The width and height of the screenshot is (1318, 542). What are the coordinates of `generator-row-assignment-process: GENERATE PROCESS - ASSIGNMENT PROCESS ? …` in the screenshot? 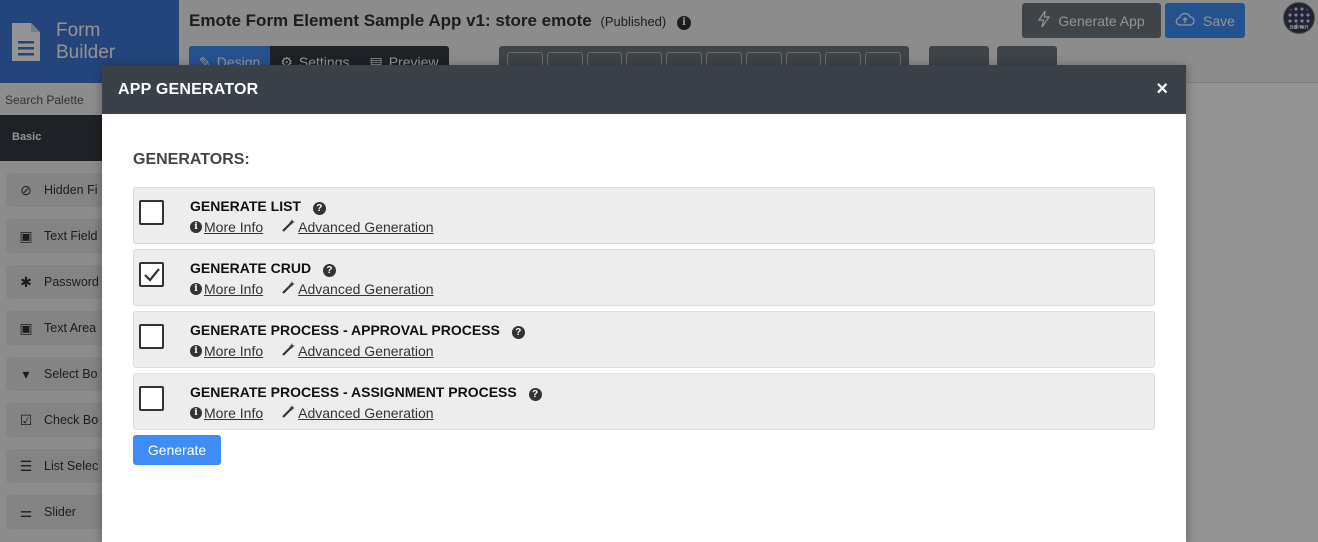 It's located at (644, 401).